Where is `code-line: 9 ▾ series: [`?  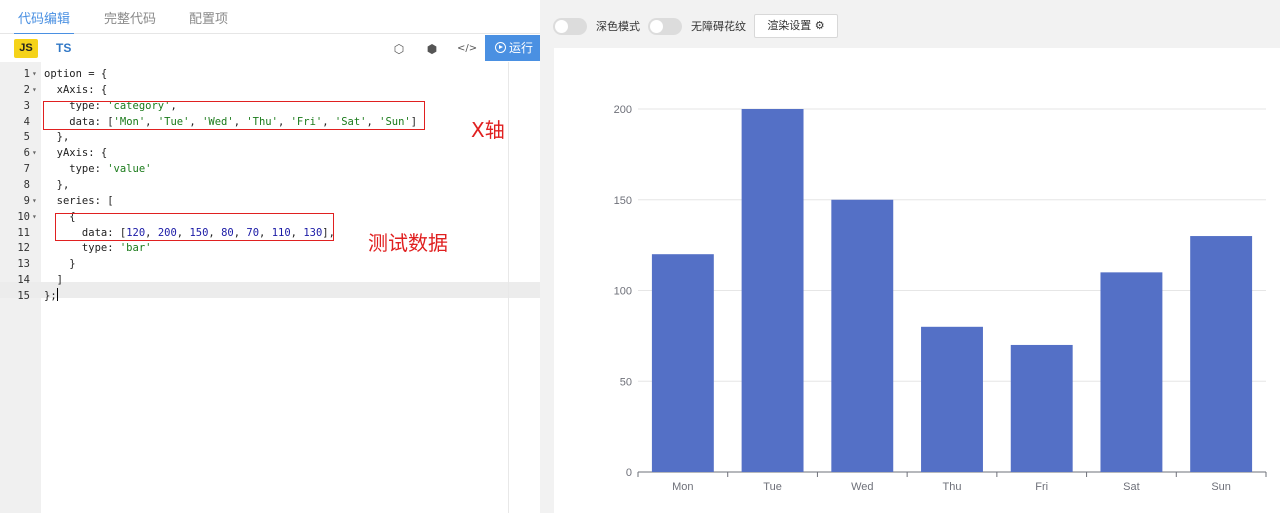
code-line: 9 ▾ series: [ is located at coordinates (270, 201).